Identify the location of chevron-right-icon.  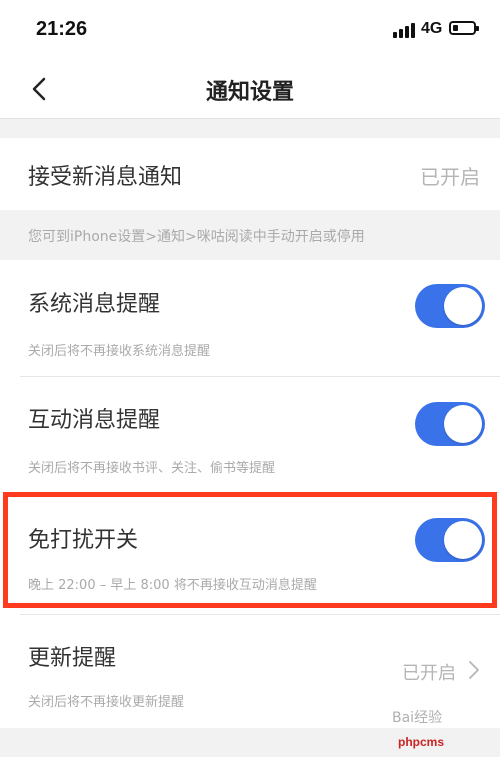
(474, 670).